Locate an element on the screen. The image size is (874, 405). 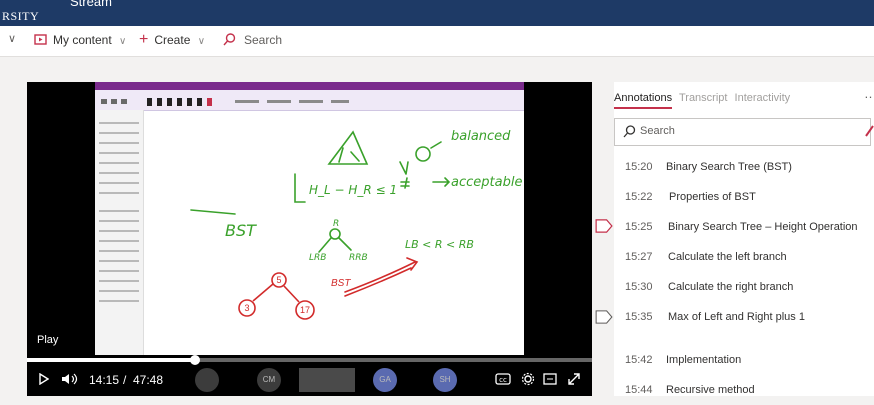
item-time: 15:22 is located at coordinates (639, 197).